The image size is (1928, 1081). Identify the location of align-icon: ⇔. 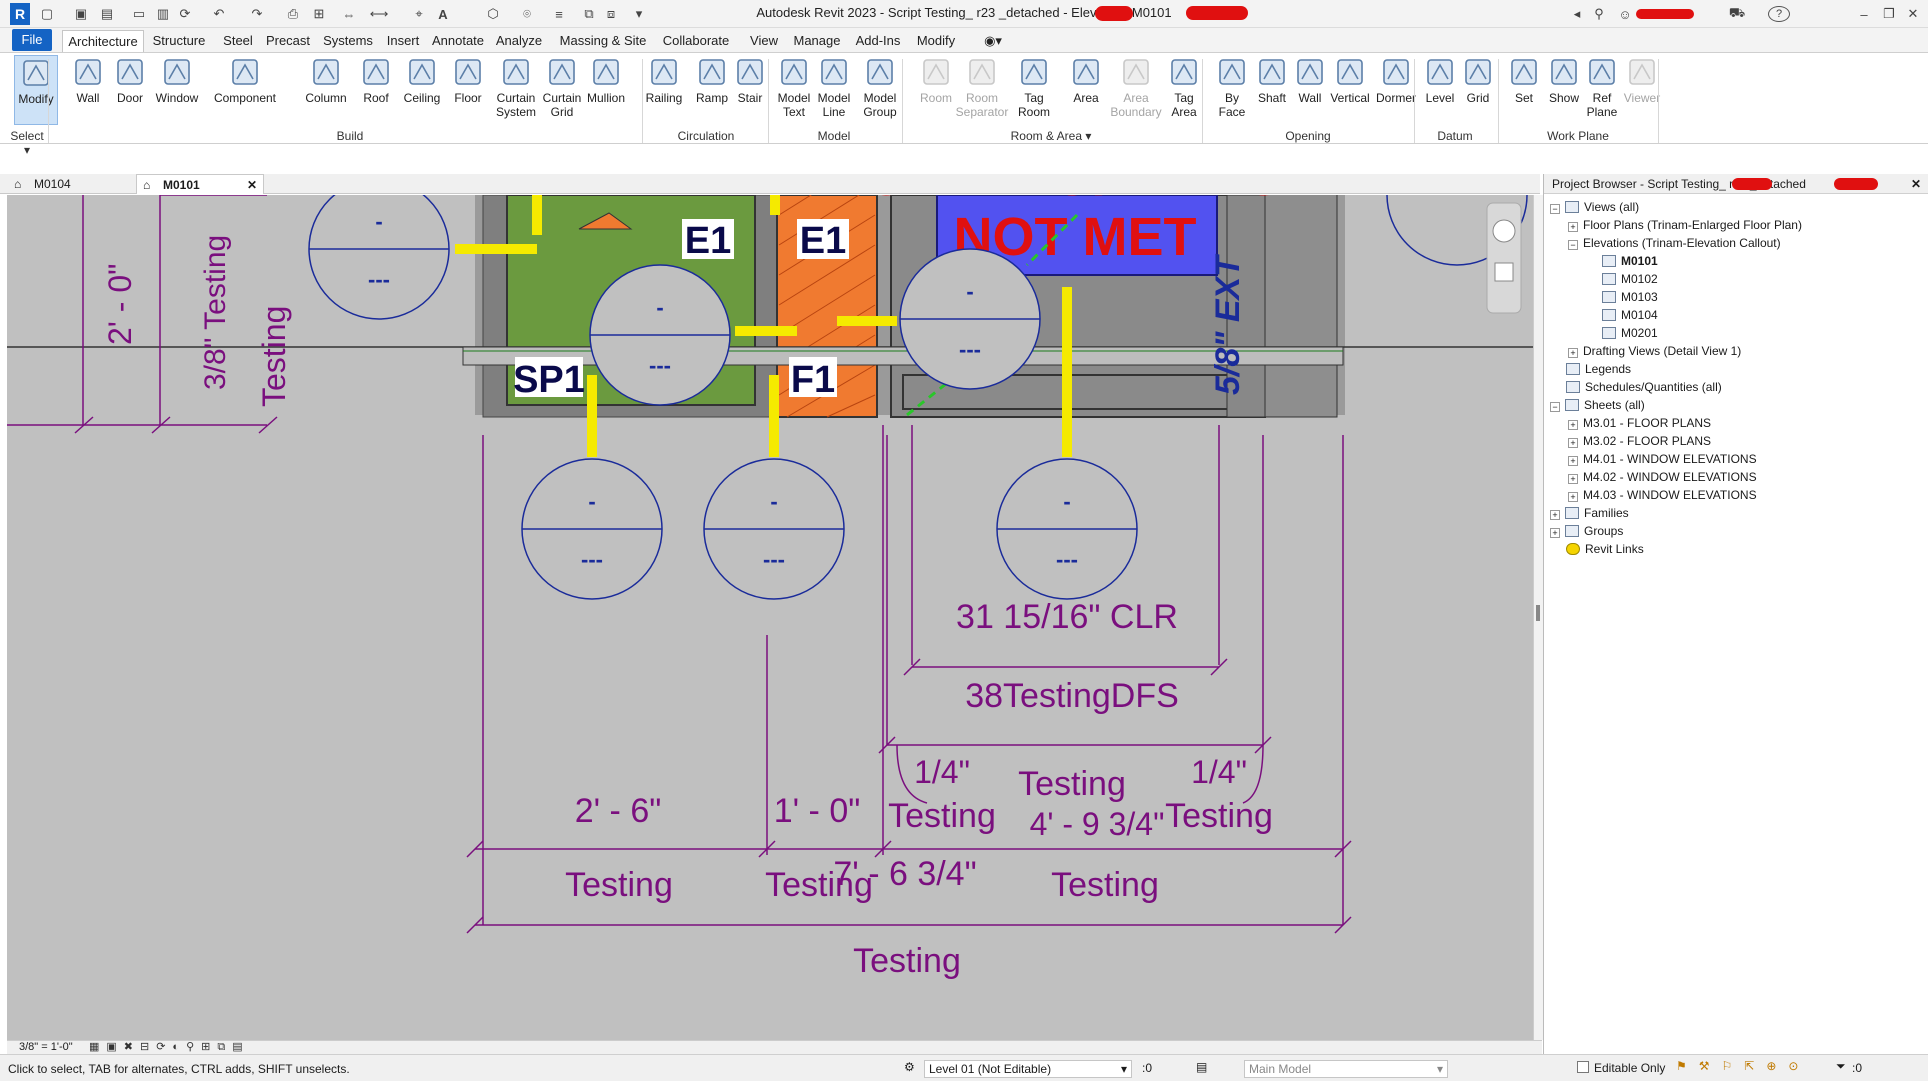
(349, 14).